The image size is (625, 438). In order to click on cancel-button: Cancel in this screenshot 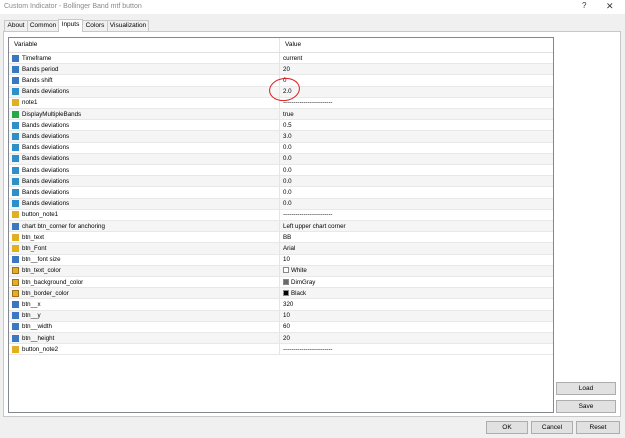, I will do `click(552, 427)`.